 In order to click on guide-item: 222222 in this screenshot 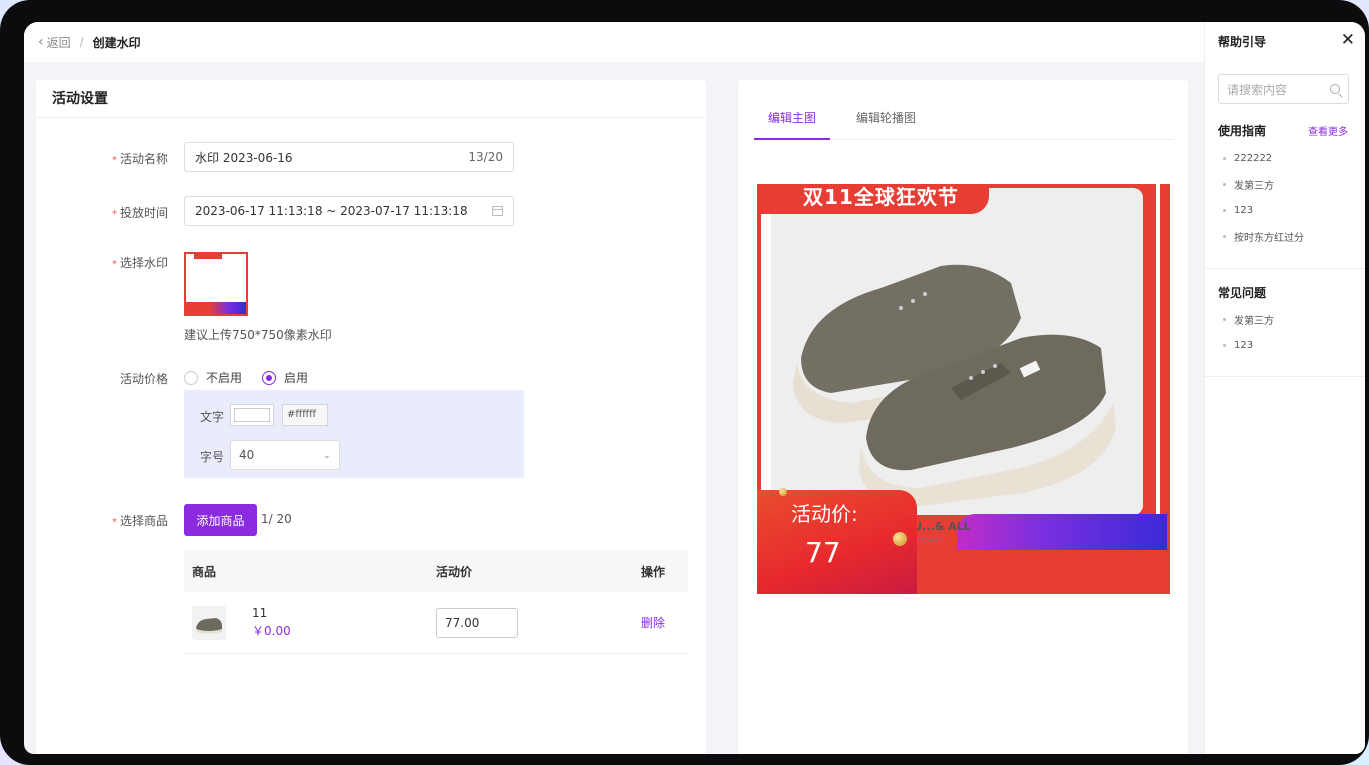, I will do `click(1263, 158)`.